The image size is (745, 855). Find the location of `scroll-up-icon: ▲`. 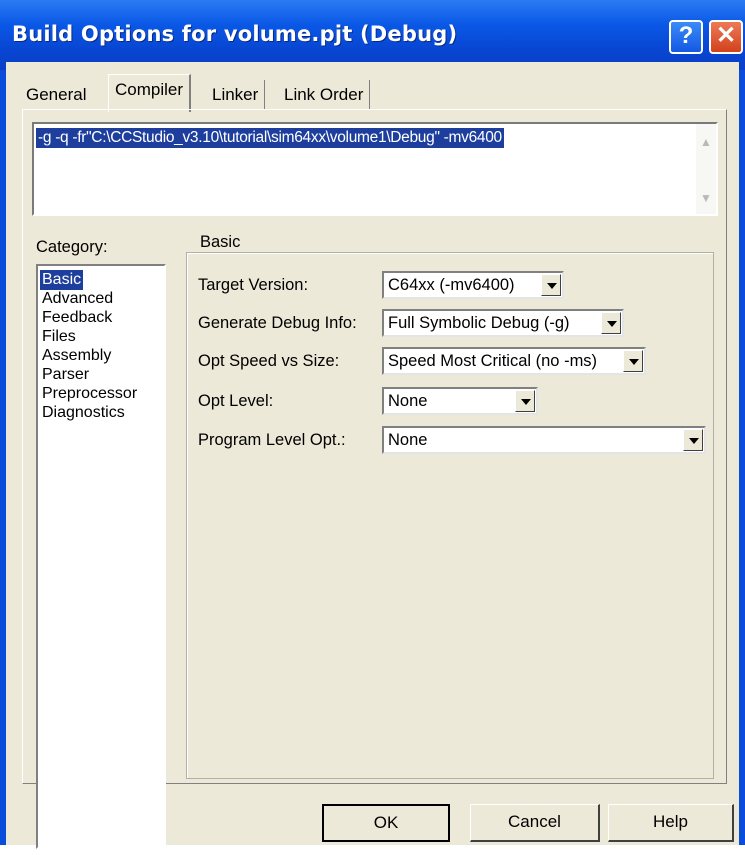

scroll-up-icon: ▲ is located at coordinates (706, 142).